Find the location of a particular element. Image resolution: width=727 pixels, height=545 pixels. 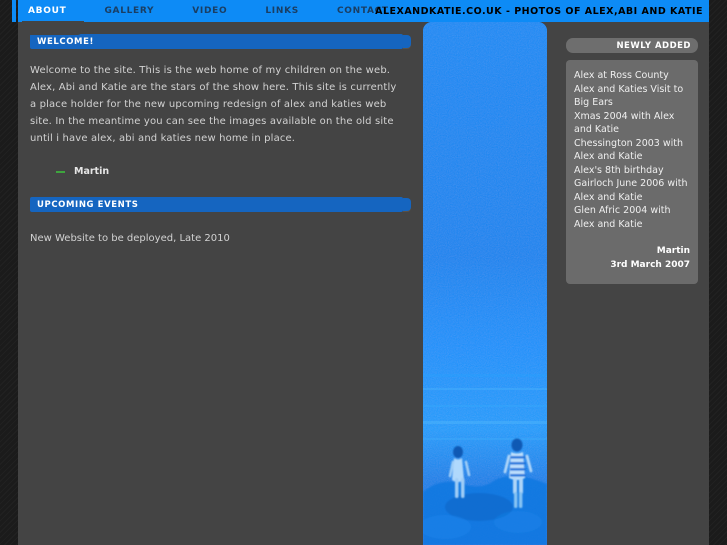

sidebar-date: 3rd March 2007 is located at coordinates (650, 264).